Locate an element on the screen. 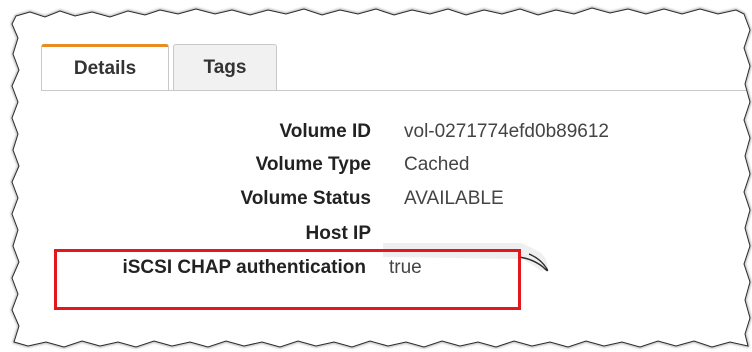 The image size is (752, 352). volume-status-value: AVAILABLE is located at coordinates (454, 198).